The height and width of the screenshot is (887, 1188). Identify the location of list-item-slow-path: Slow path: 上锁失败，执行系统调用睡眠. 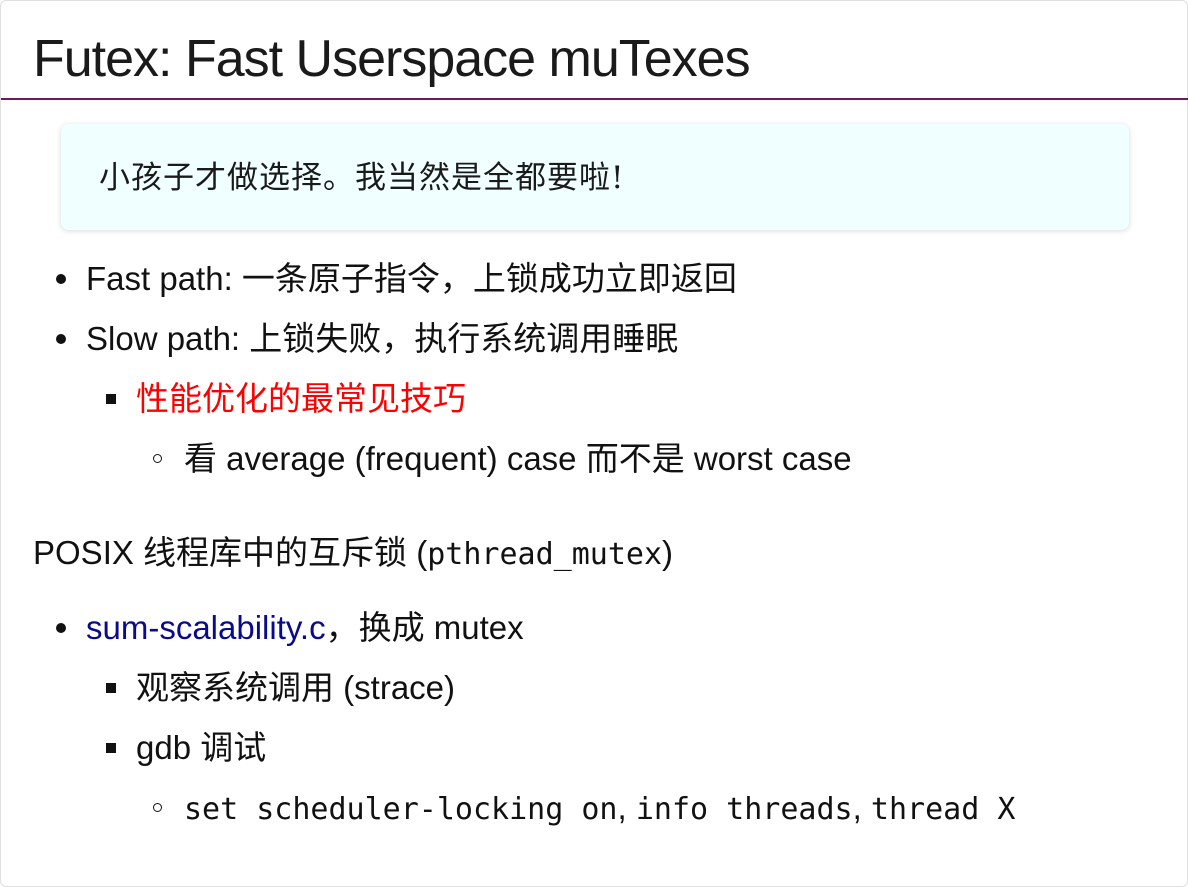
(382, 338).